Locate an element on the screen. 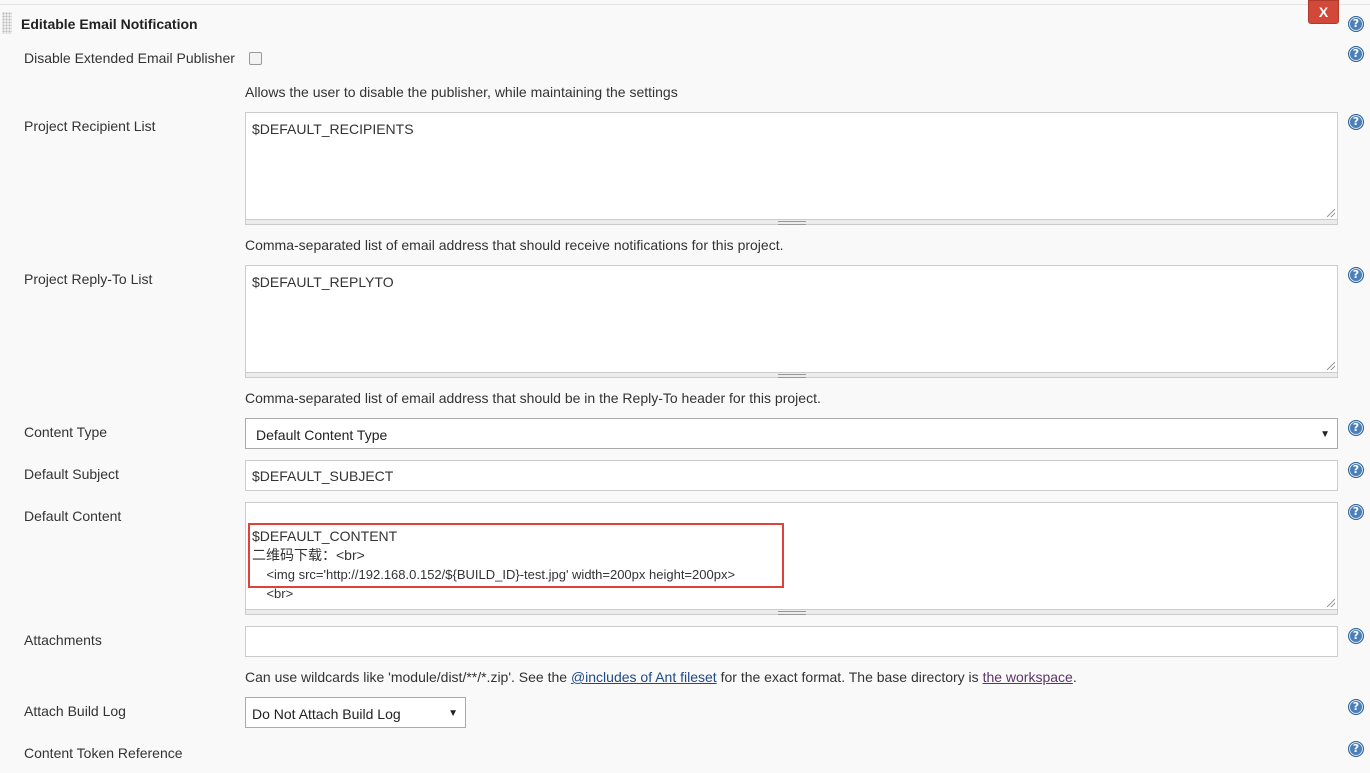 The width and height of the screenshot is (1370, 773). content-token-reference-label: Content Token Reference is located at coordinates (103, 753).